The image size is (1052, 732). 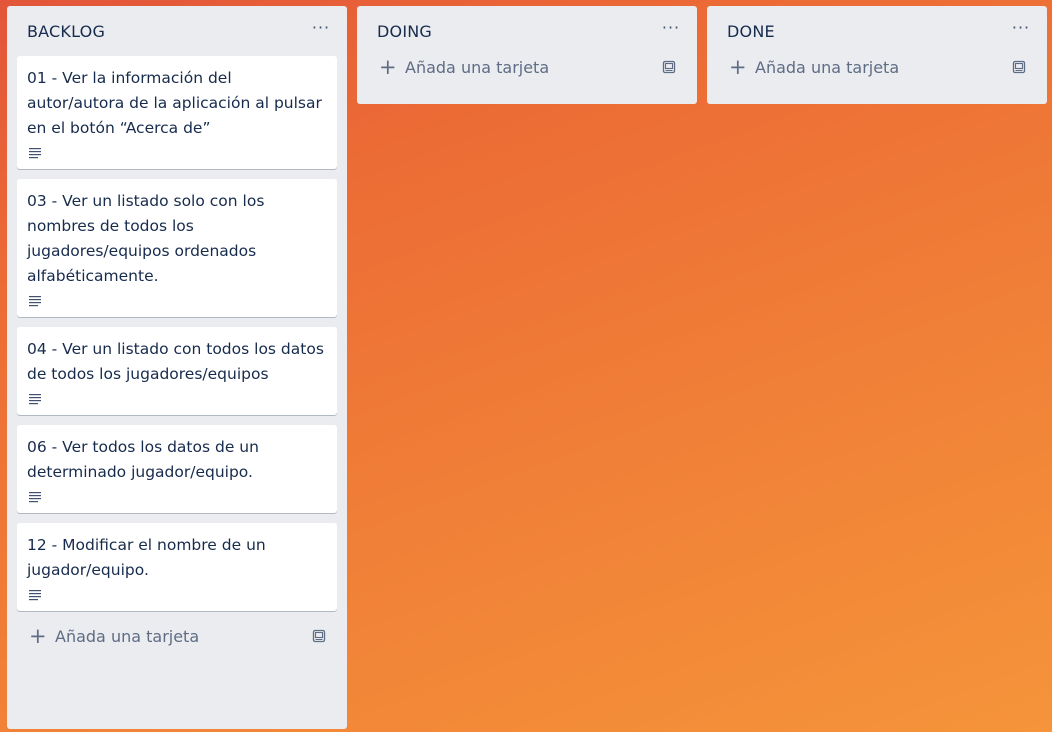 I want to click on list-header: BACKLOG ···, so click(x=177, y=31).